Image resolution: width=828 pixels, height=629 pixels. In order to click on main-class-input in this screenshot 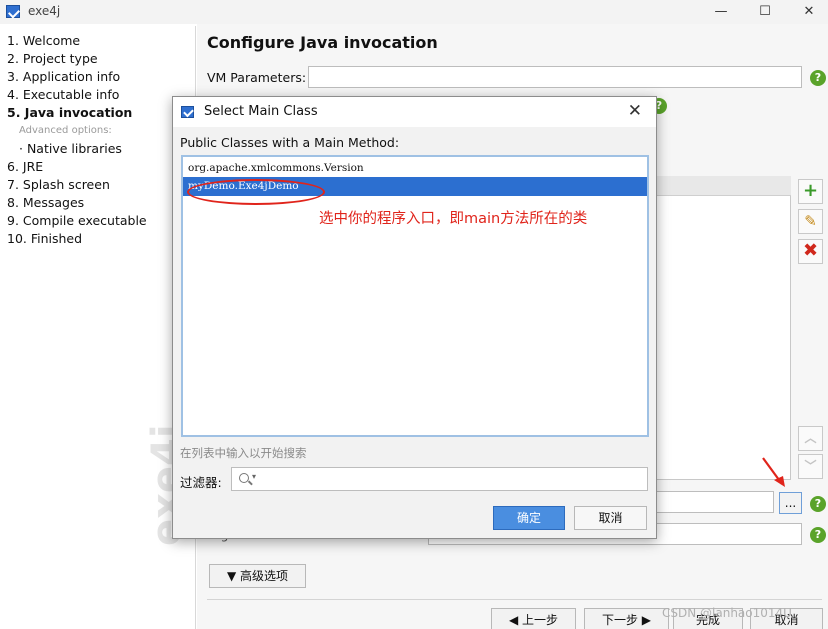, I will do `click(714, 502)`.